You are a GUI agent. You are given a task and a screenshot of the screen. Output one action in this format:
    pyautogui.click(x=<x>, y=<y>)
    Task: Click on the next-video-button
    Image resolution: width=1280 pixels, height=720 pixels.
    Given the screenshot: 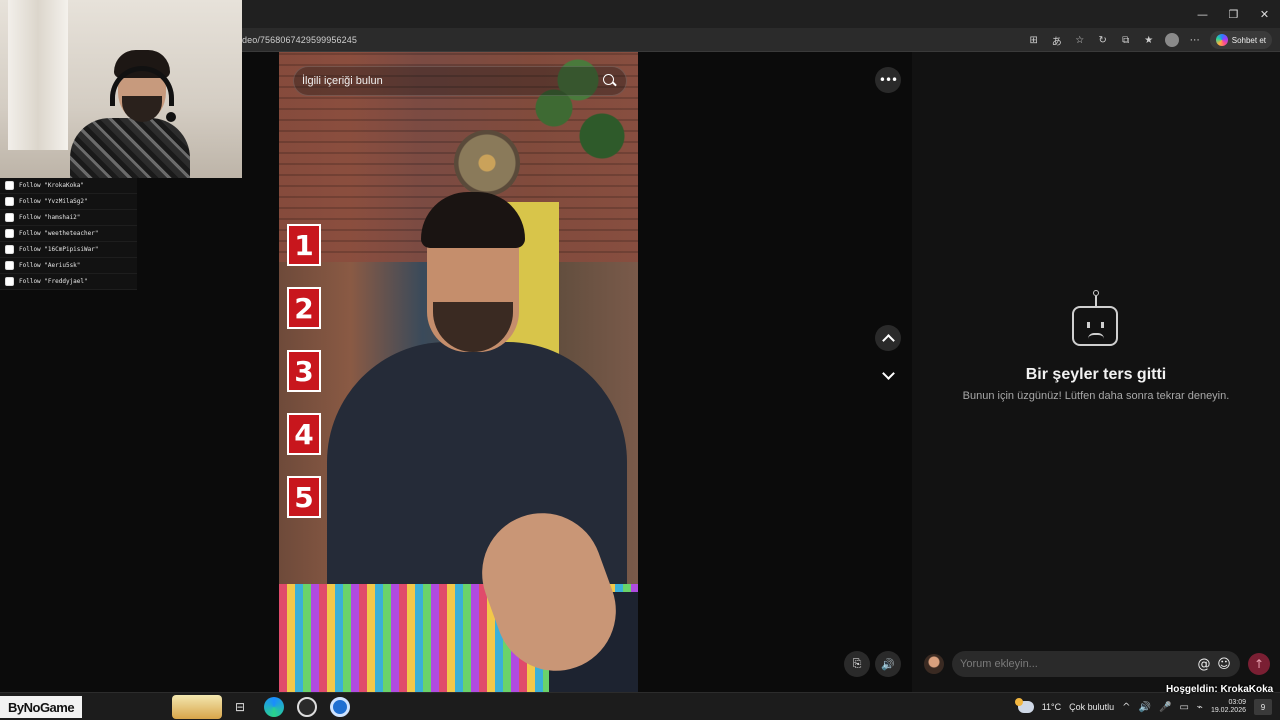 What is the action you would take?
    pyautogui.click(x=888, y=375)
    